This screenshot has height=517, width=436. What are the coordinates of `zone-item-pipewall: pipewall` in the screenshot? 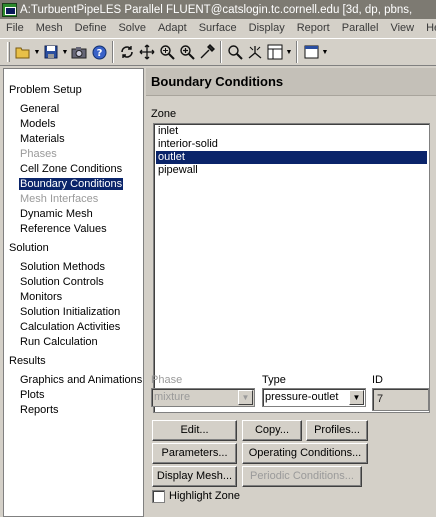 It's located at (291, 170).